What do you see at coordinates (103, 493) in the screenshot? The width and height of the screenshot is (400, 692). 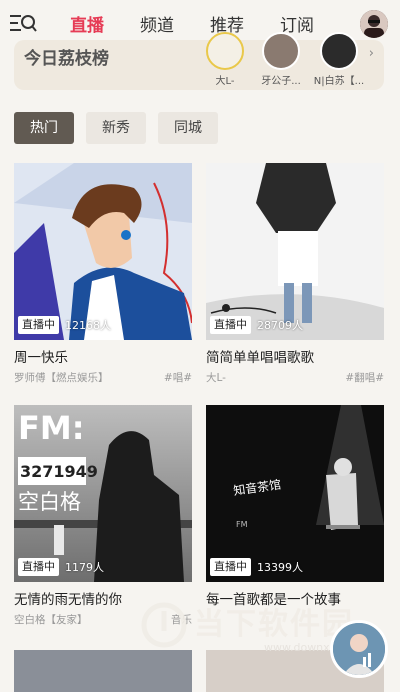 I see `live-thumbnail: FM: 3271949 空白格 直播中 1179人` at bounding box center [103, 493].